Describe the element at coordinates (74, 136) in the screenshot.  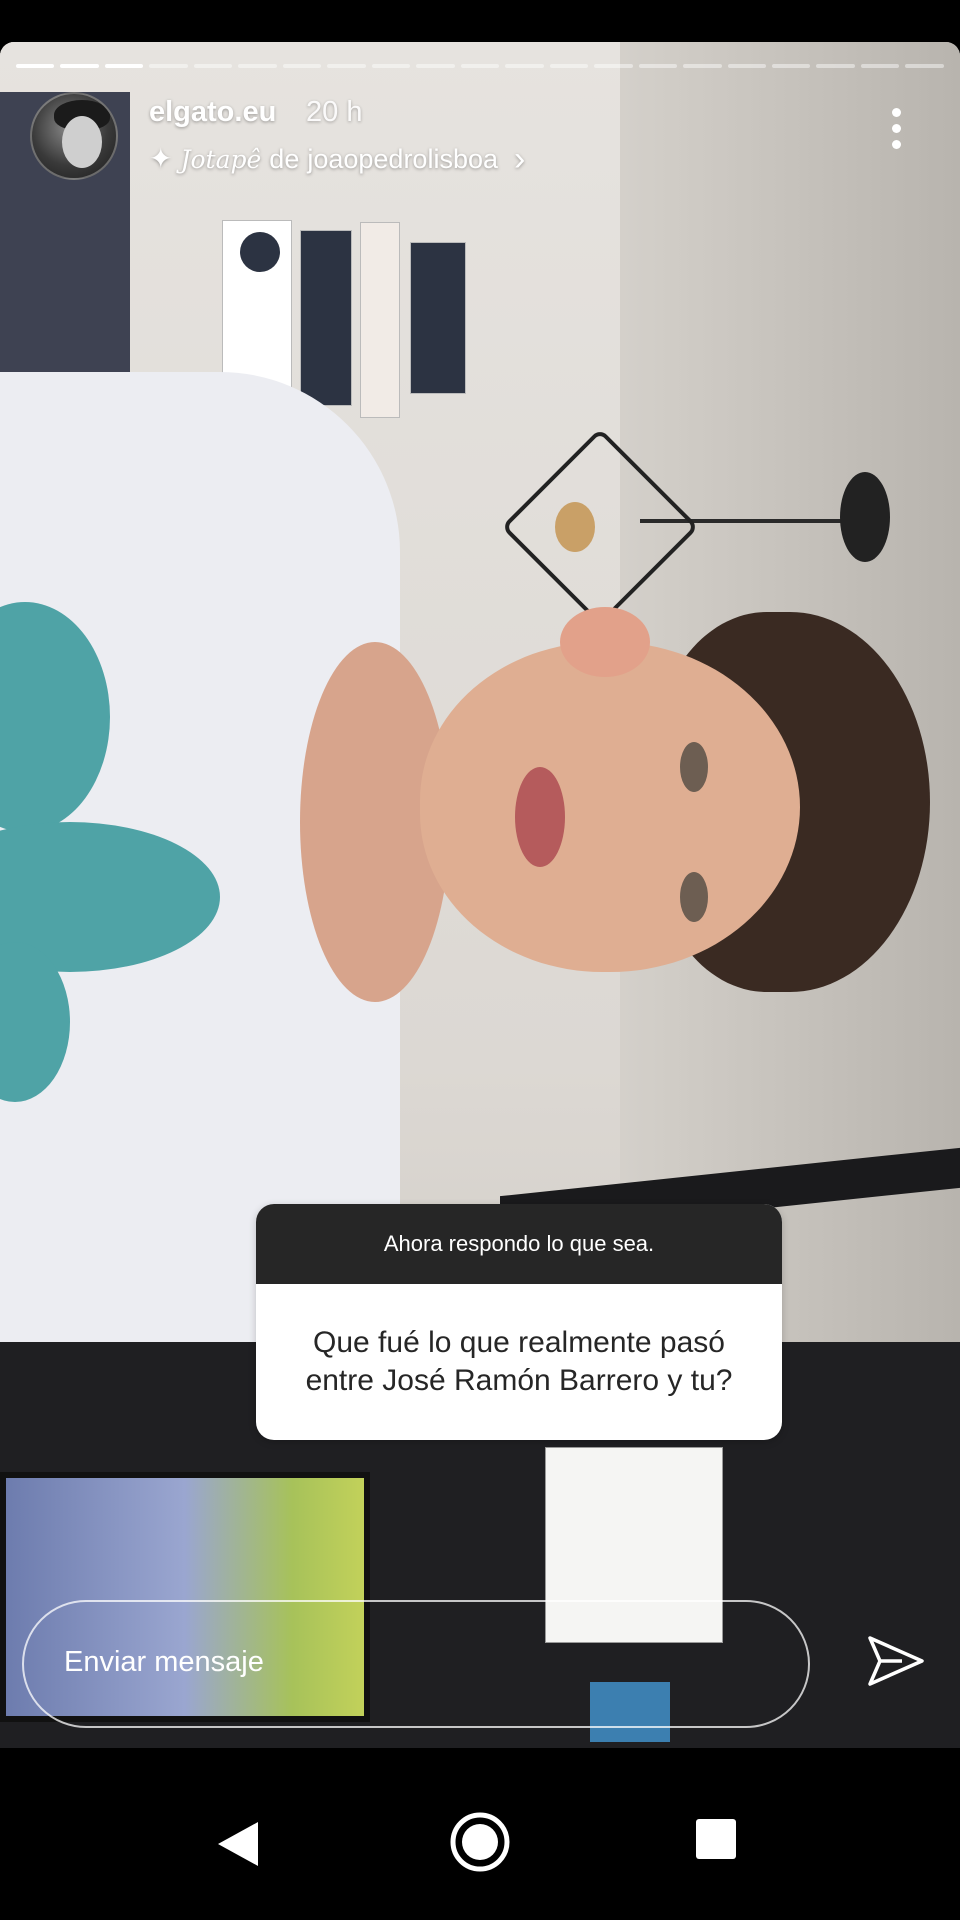
I see `avatar` at that location.